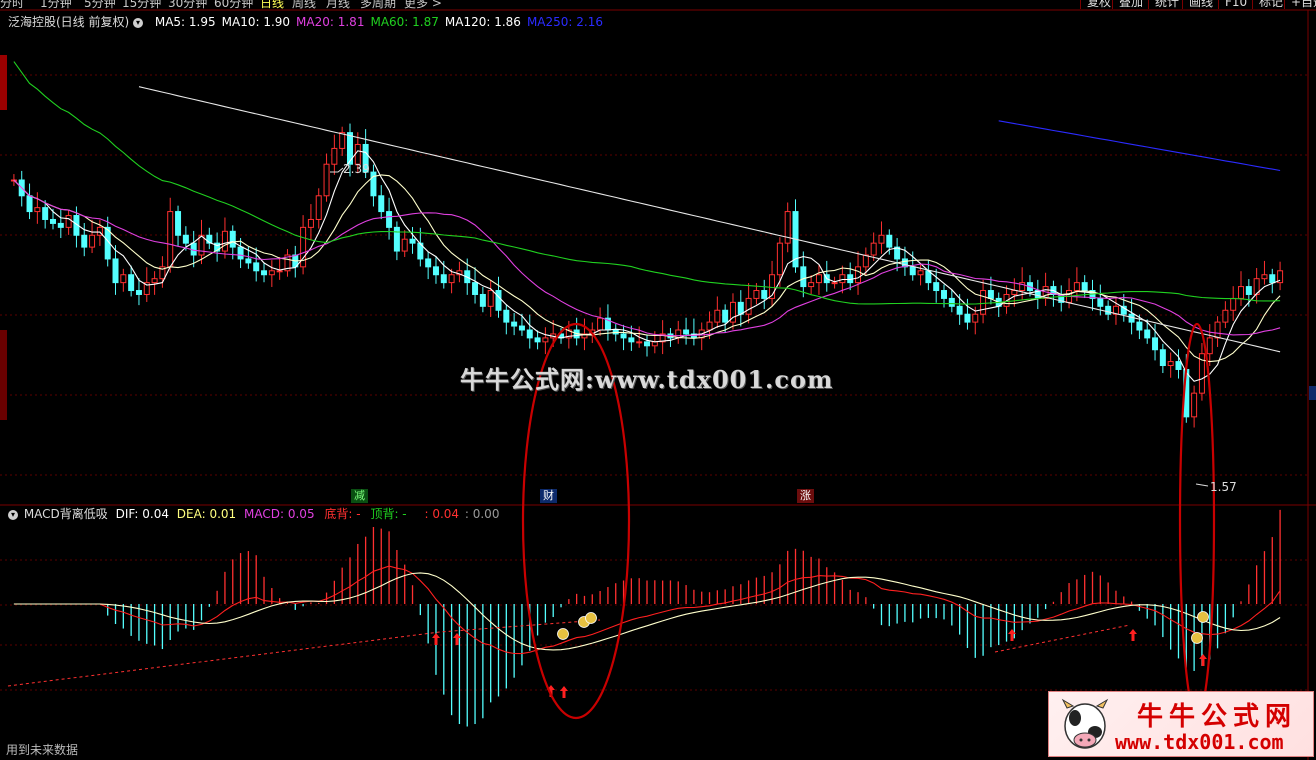 Image resolution: width=1316 pixels, height=760 pixels. I want to click on ma250-line, so click(1139, 146).